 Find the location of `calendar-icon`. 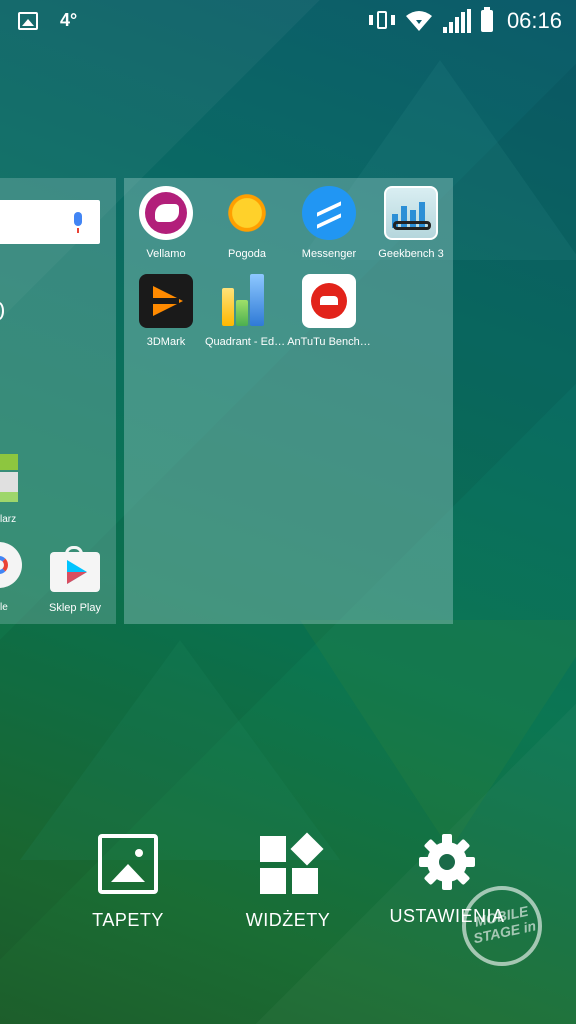

calendar-icon is located at coordinates (10, 478).